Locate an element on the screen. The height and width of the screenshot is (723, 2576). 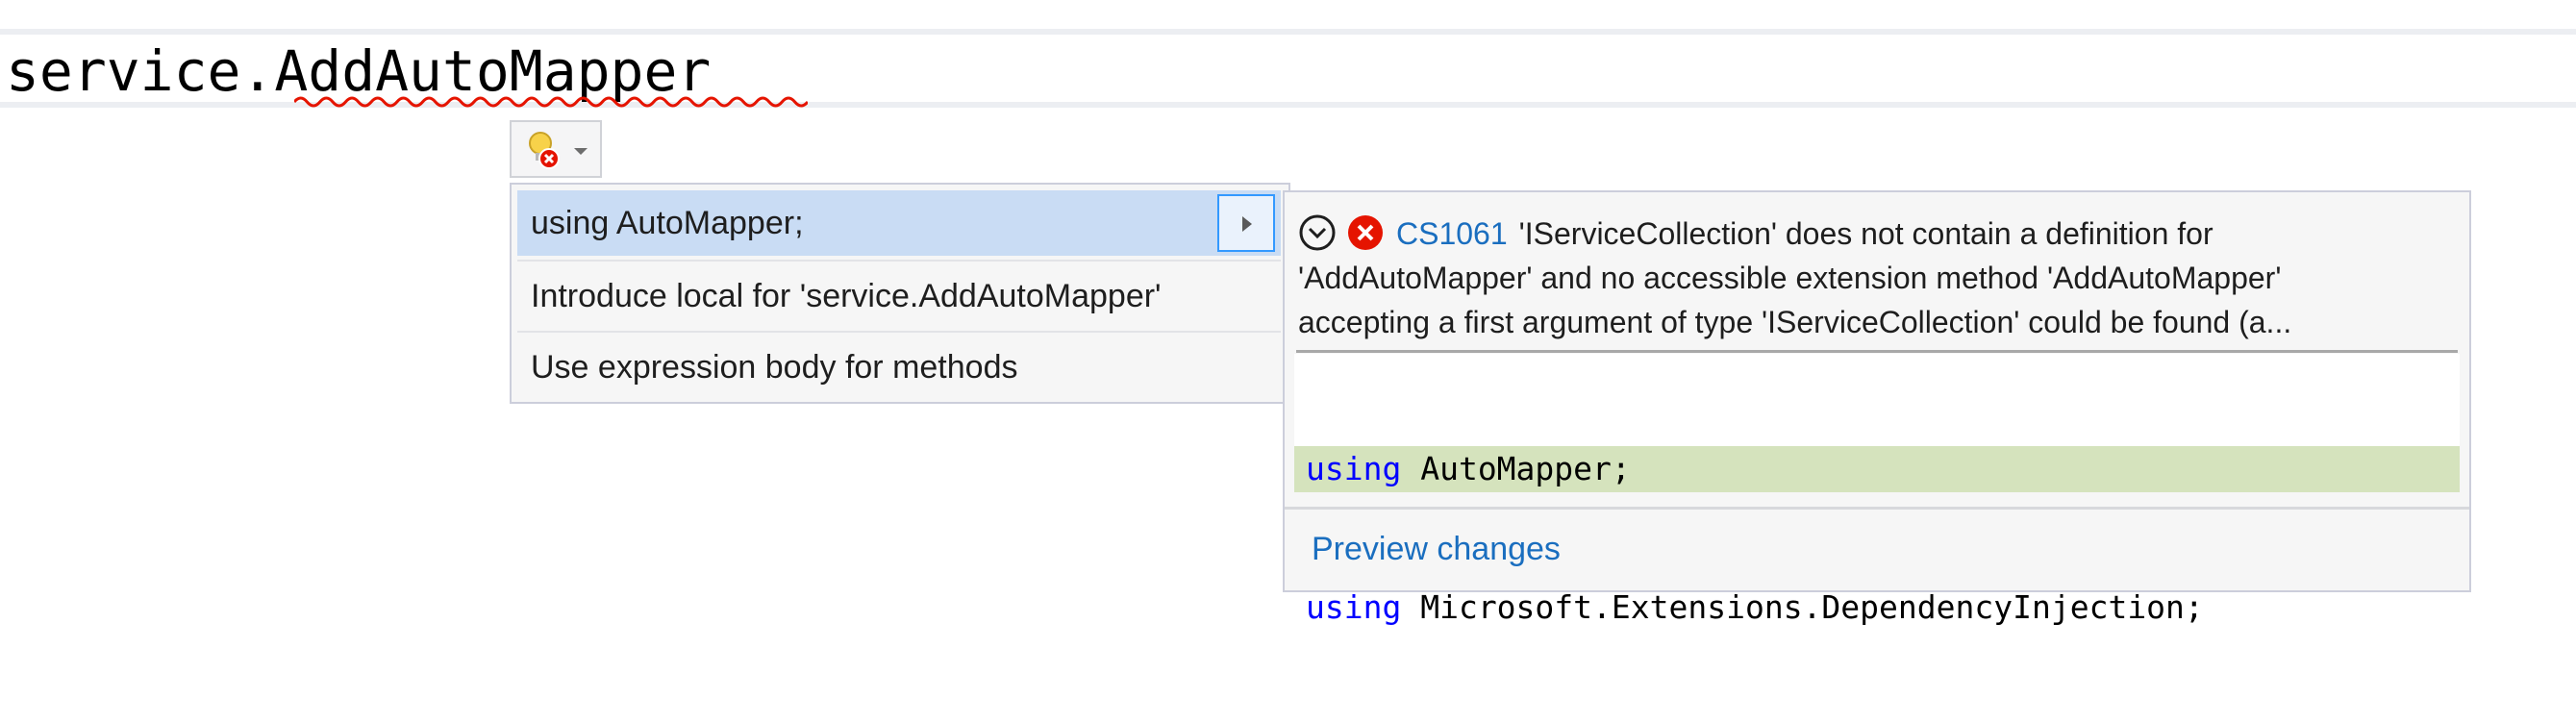
error-squiggle is located at coordinates (551, 102).